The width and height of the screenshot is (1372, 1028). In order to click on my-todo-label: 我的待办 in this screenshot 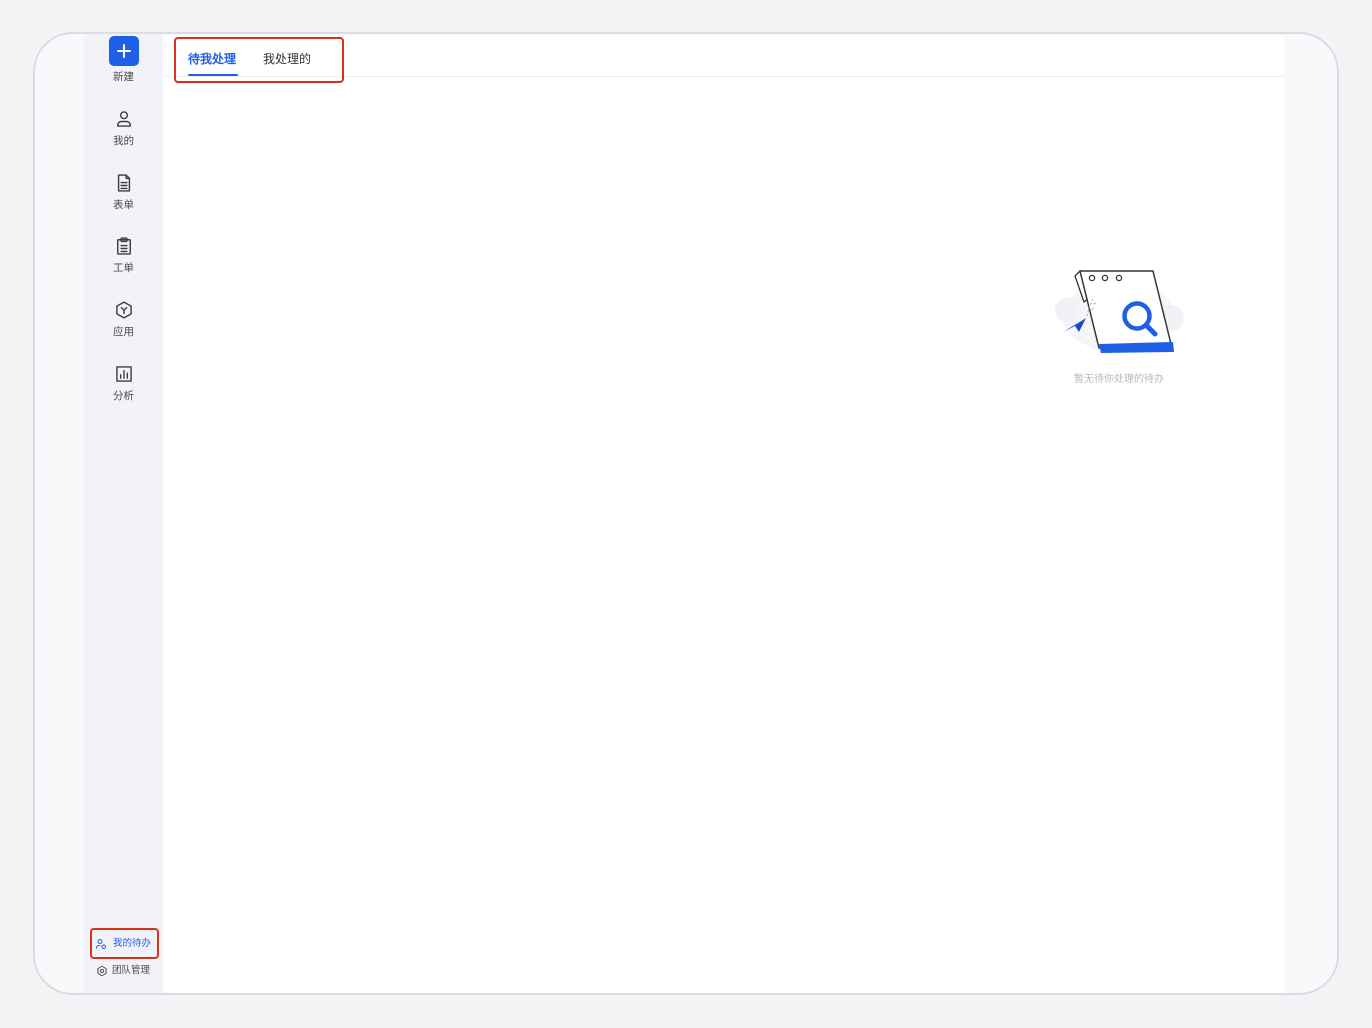, I will do `click(132, 943)`.